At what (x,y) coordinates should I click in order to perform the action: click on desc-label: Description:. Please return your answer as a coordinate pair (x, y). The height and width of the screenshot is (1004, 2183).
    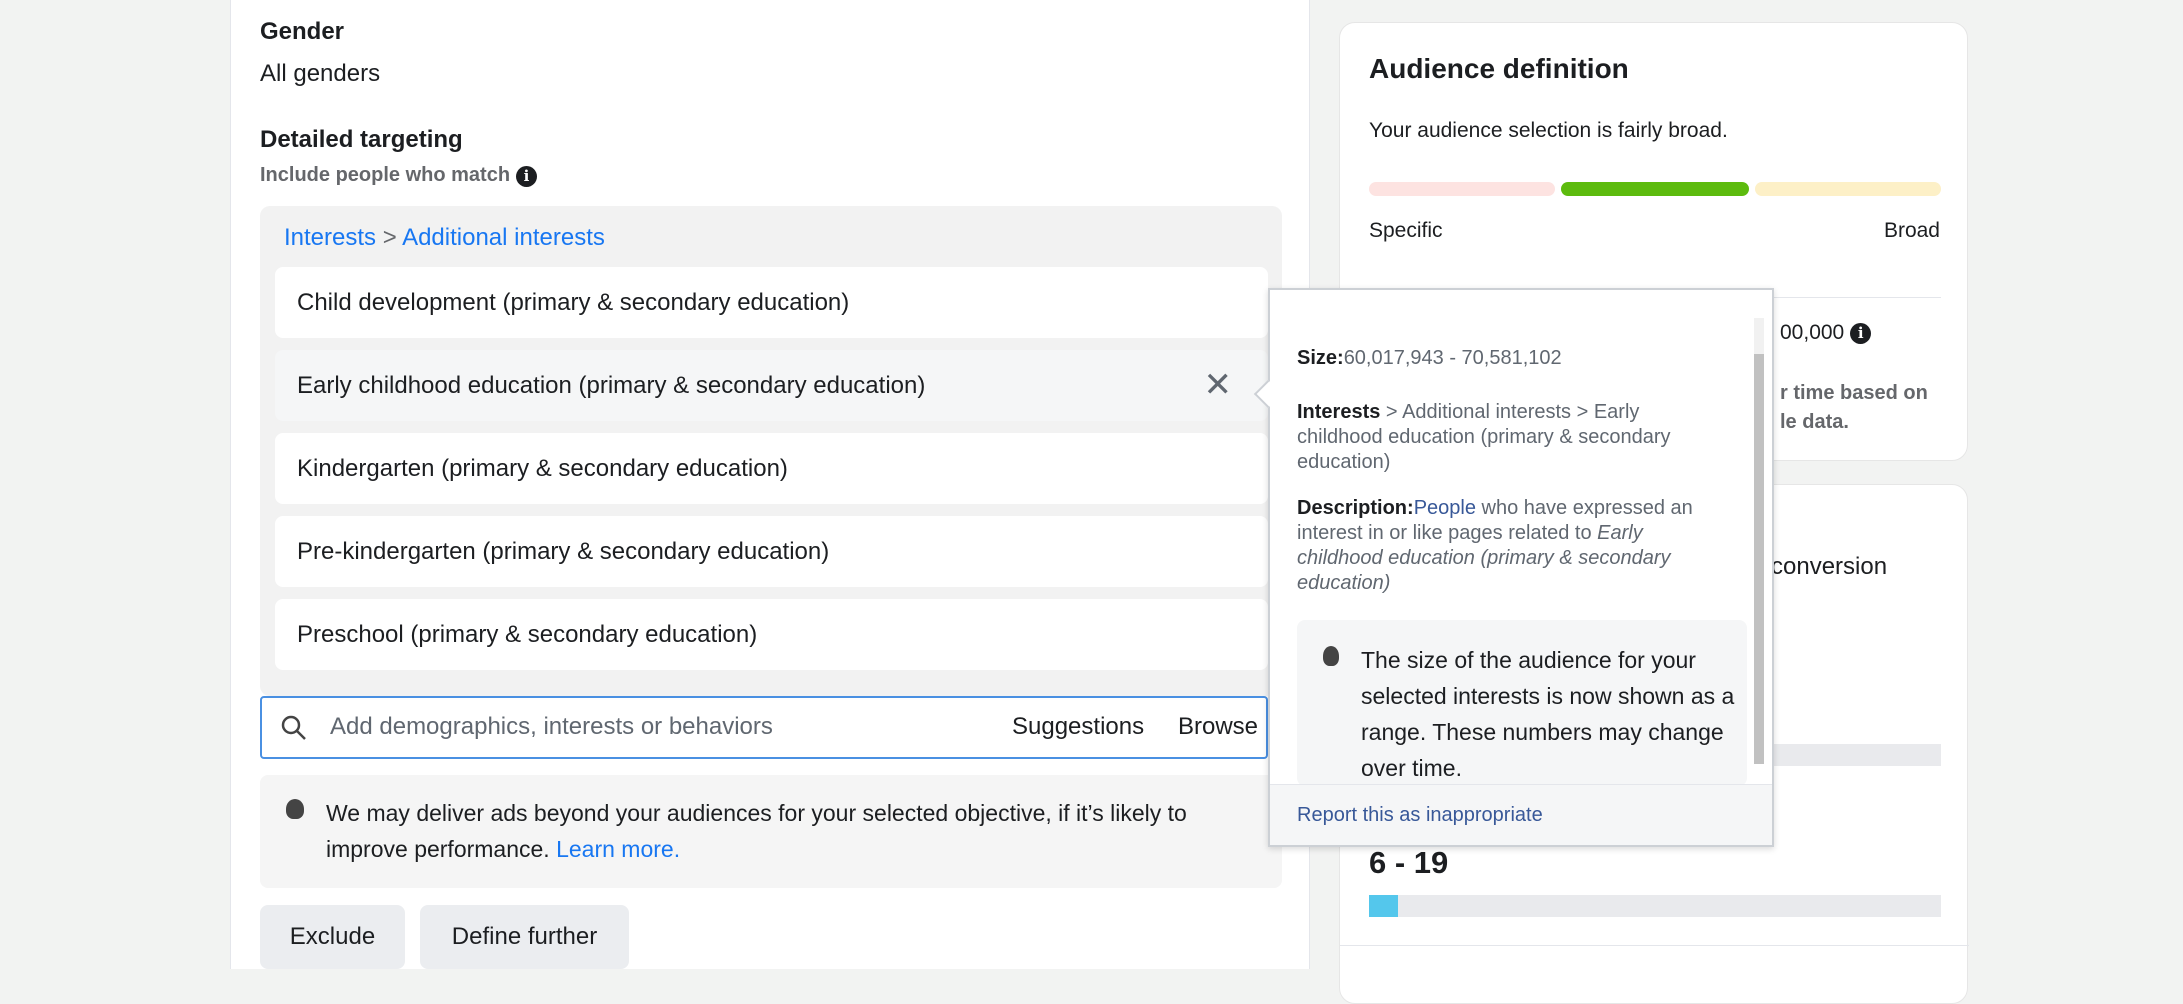
    Looking at the image, I should click on (1355, 508).